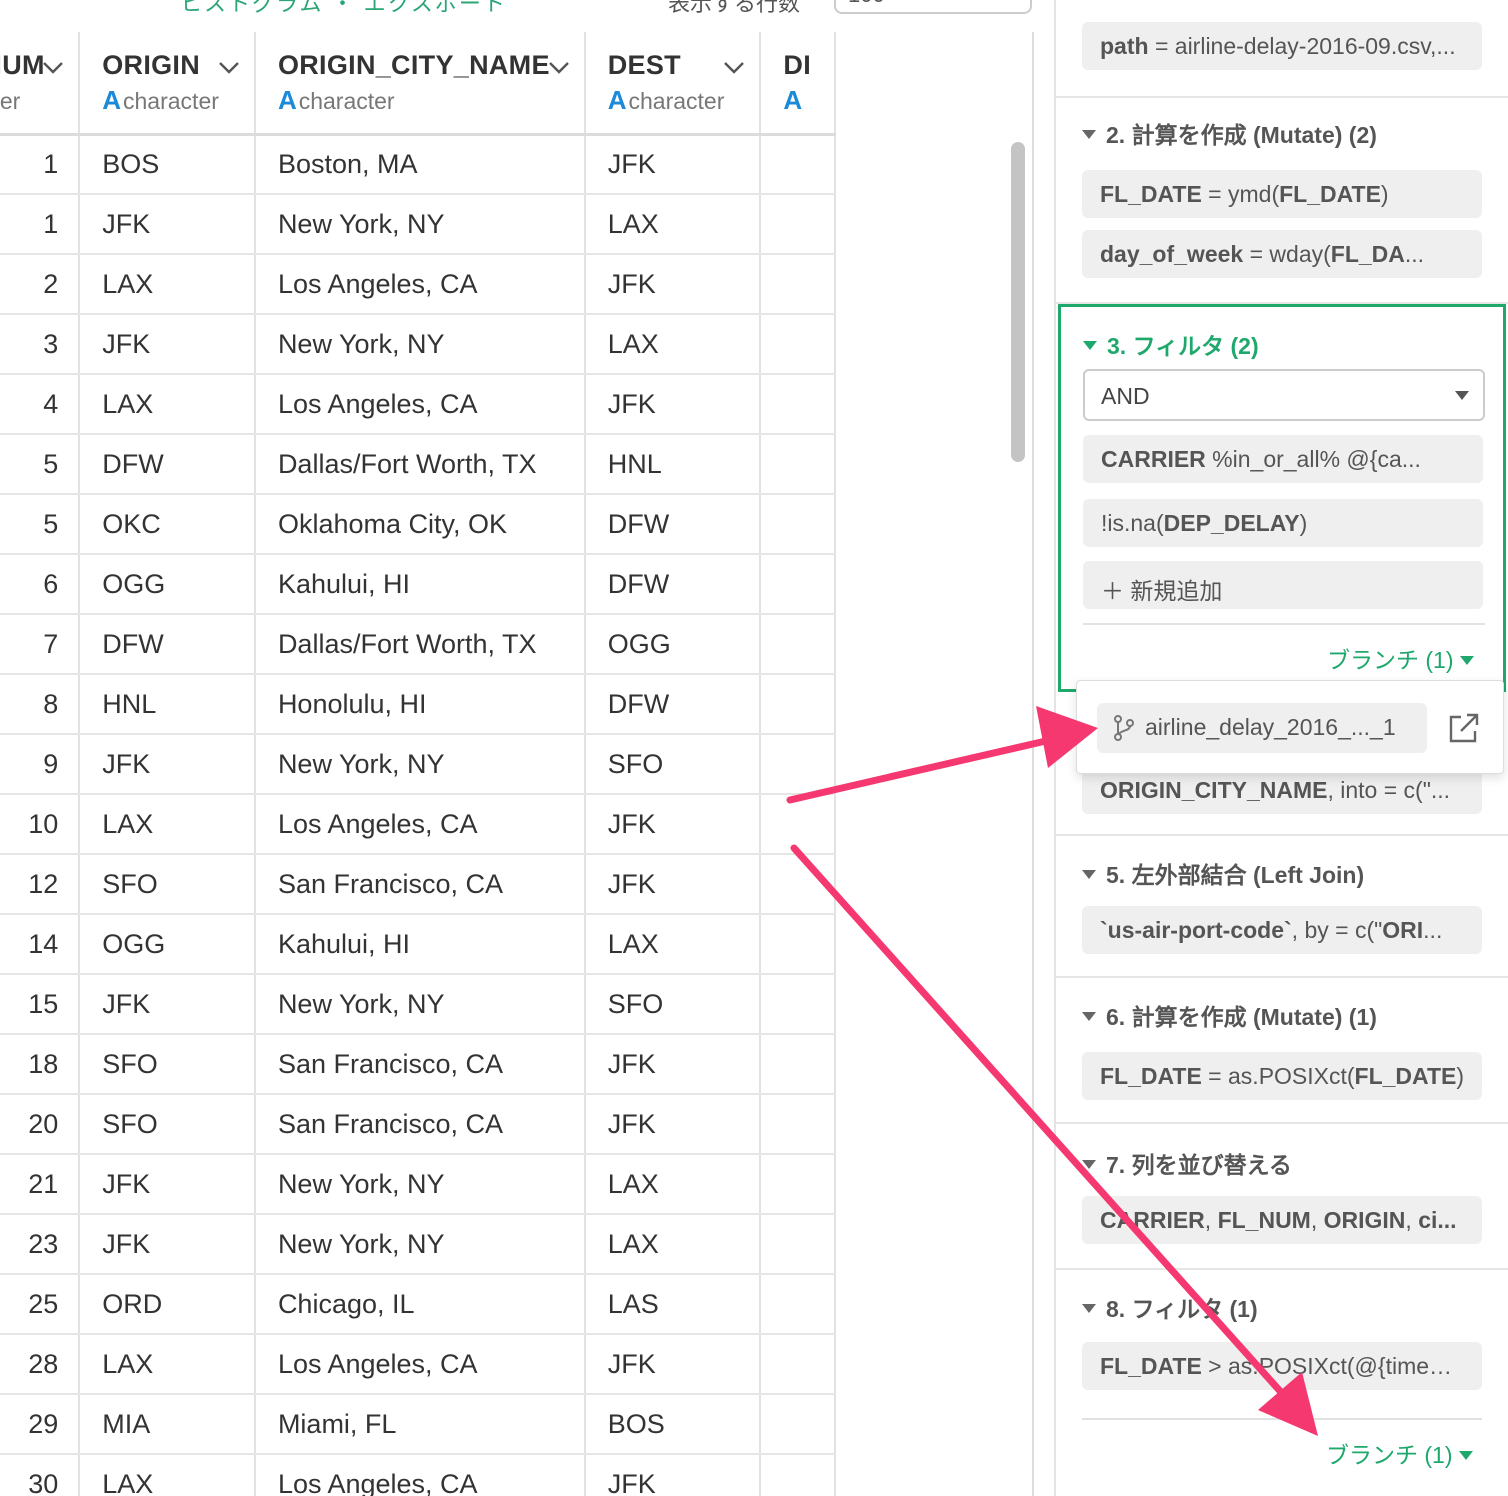 The image size is (1508, 1496). I want to click on column-header: ORIGIN Acharacter, so click(167, 84).